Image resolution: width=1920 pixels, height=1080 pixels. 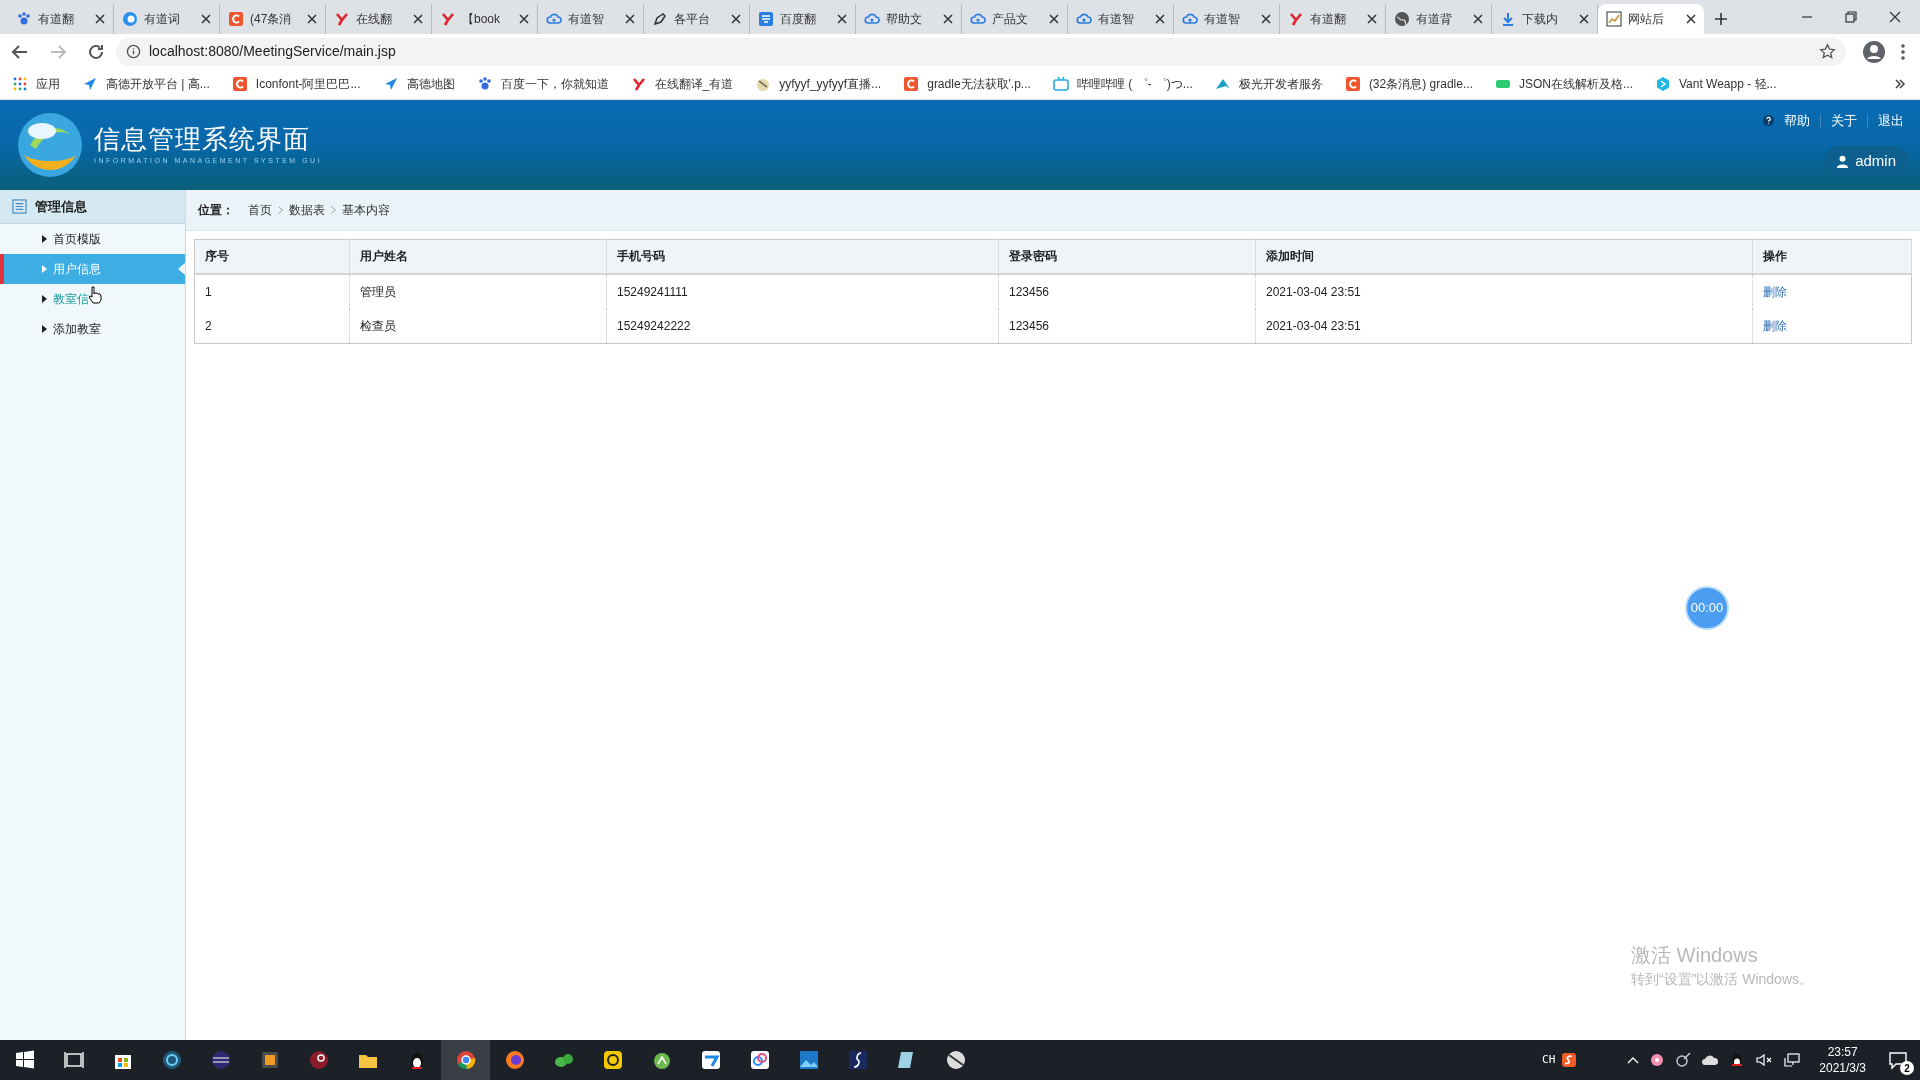 I want to click on header-link: 关于, so click(x=1844, y=121).